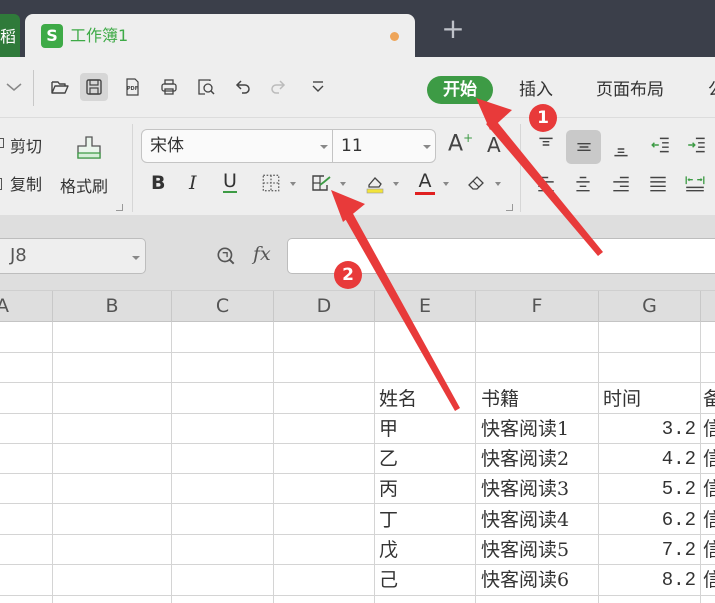 Image resolution: width=715 pixels, height=603 pixels. What do you see at coordinates (271, 183) in the screenshot?
I see `borders-icon` at bounding box center [271, 183].